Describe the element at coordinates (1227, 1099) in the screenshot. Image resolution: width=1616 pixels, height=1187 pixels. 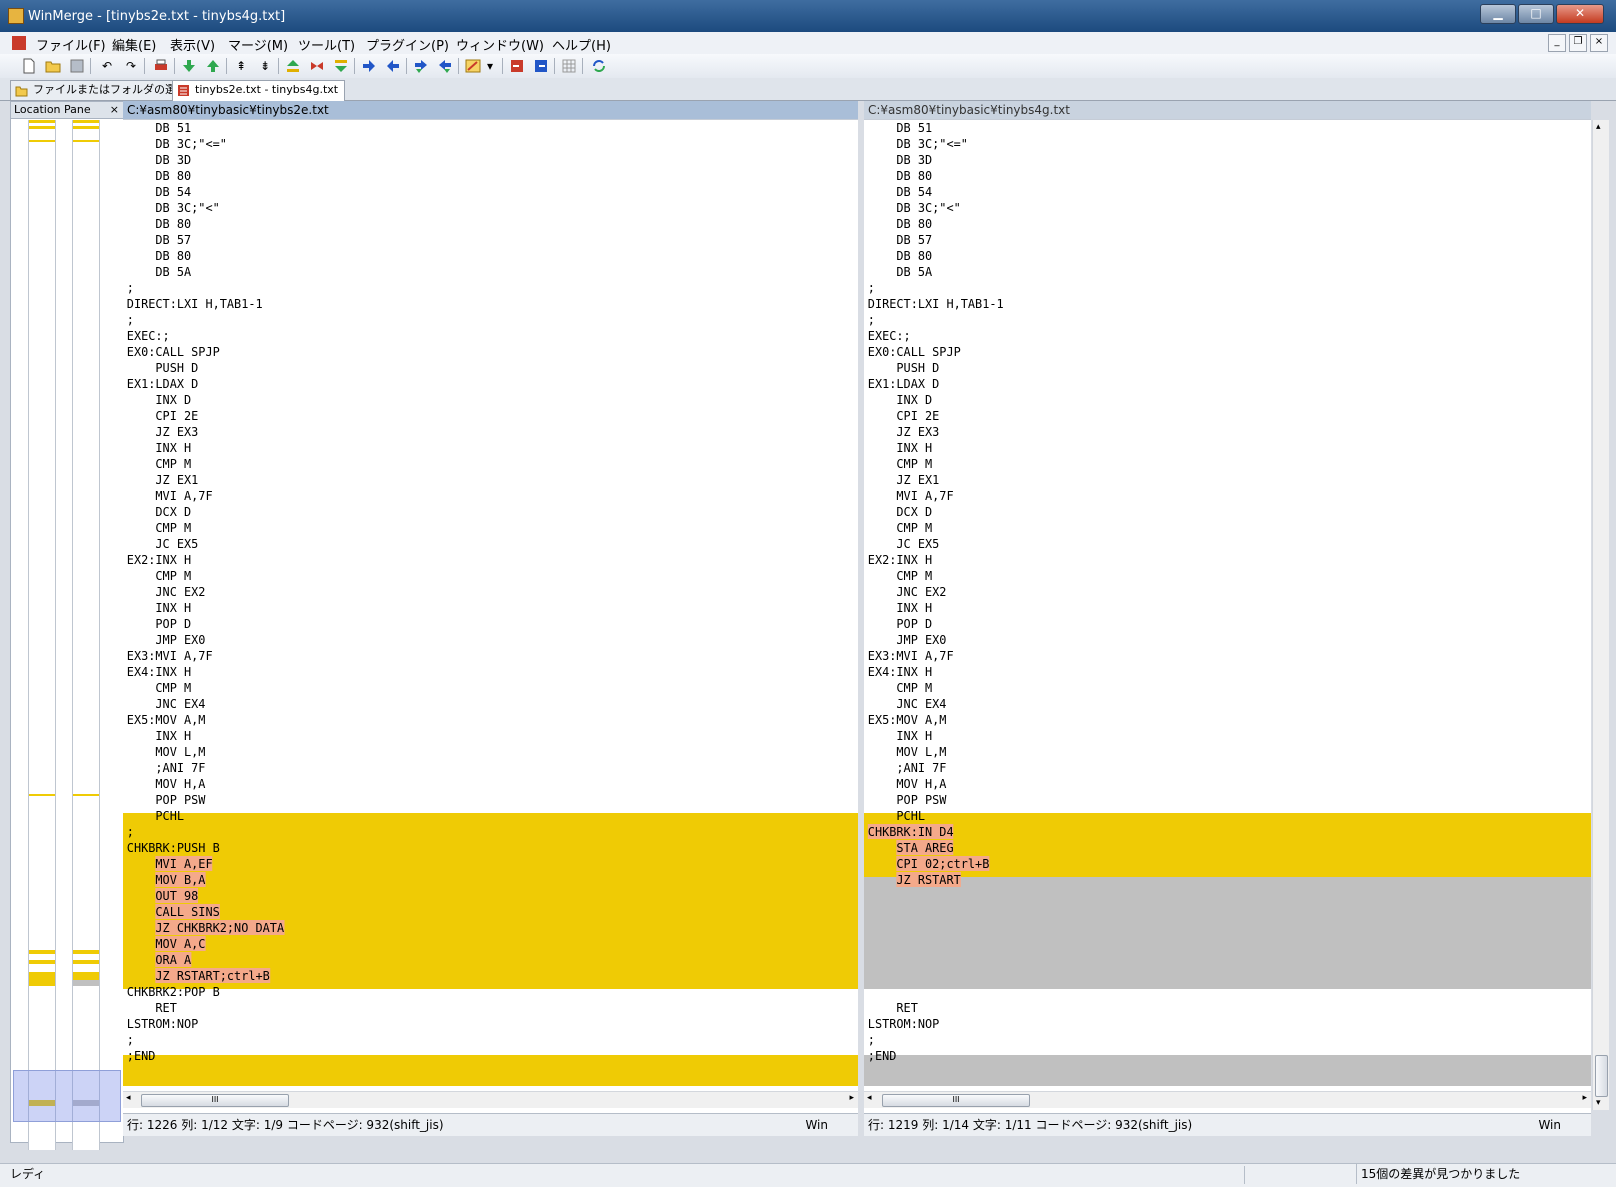
I see `right-horizontal-scrollbar: ◂ III ▸` at that location.